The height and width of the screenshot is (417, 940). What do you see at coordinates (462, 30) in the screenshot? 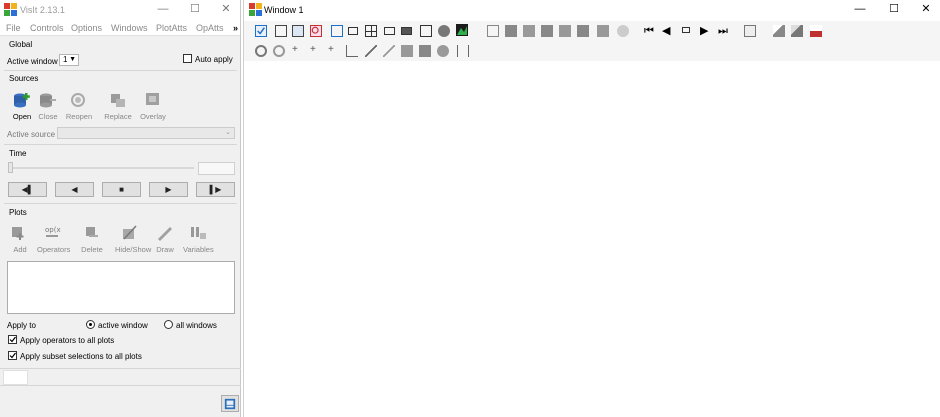
I see `invert-background-icon` at bounding box center [462, 30].